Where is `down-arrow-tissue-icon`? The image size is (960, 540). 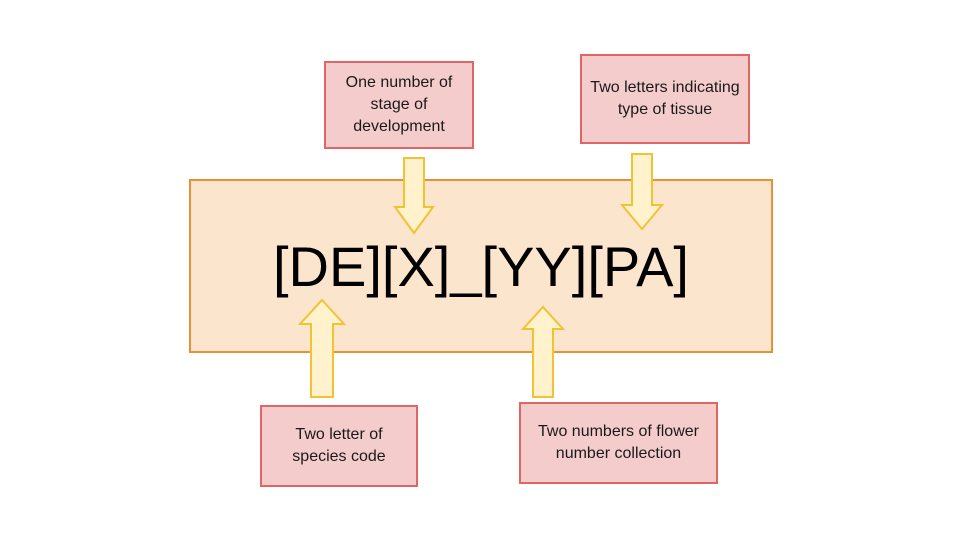 down-arrow-tissue-icon is located at coordinates (642, 192).